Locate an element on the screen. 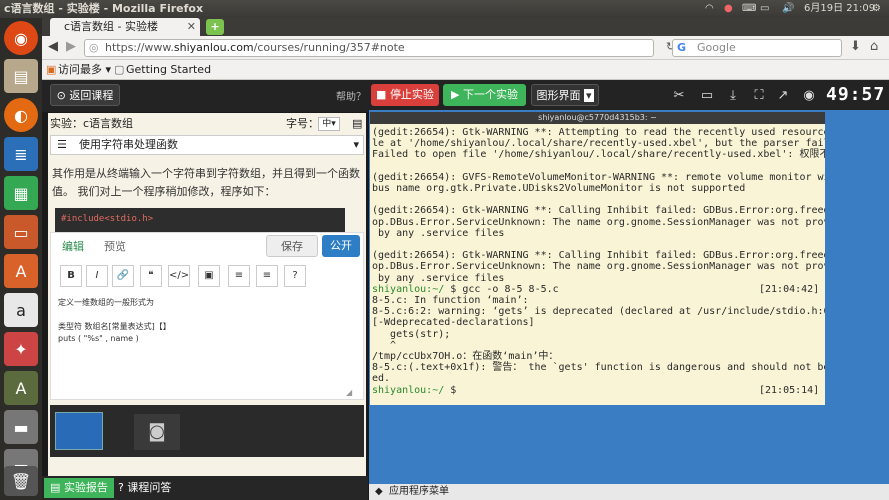 This screenshot has width=889, height=500. battery-icon: ▭ is located at coordinates (764, 9).